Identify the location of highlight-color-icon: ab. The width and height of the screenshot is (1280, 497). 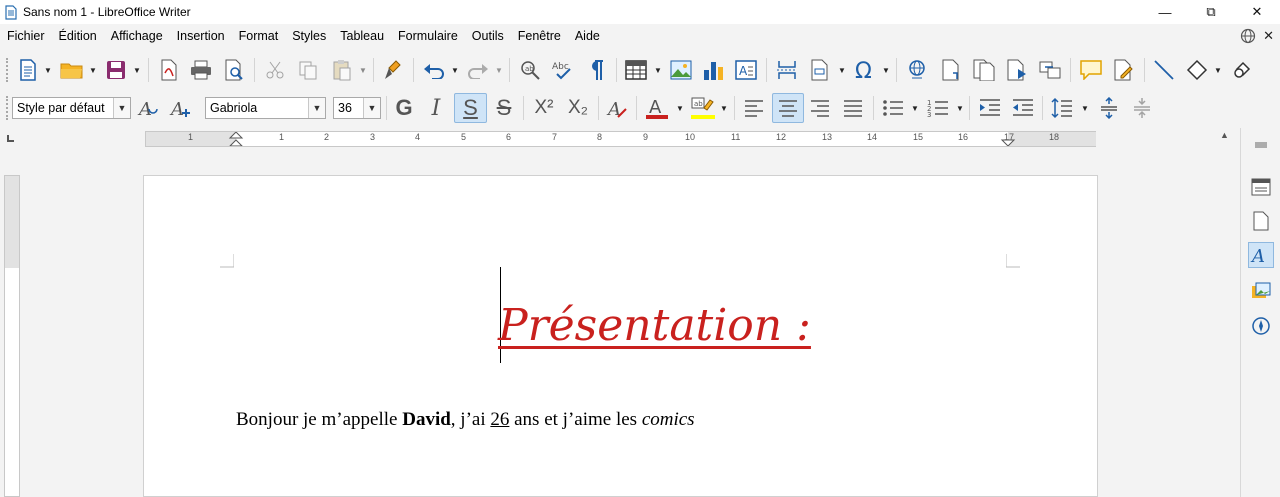
(703, 108).